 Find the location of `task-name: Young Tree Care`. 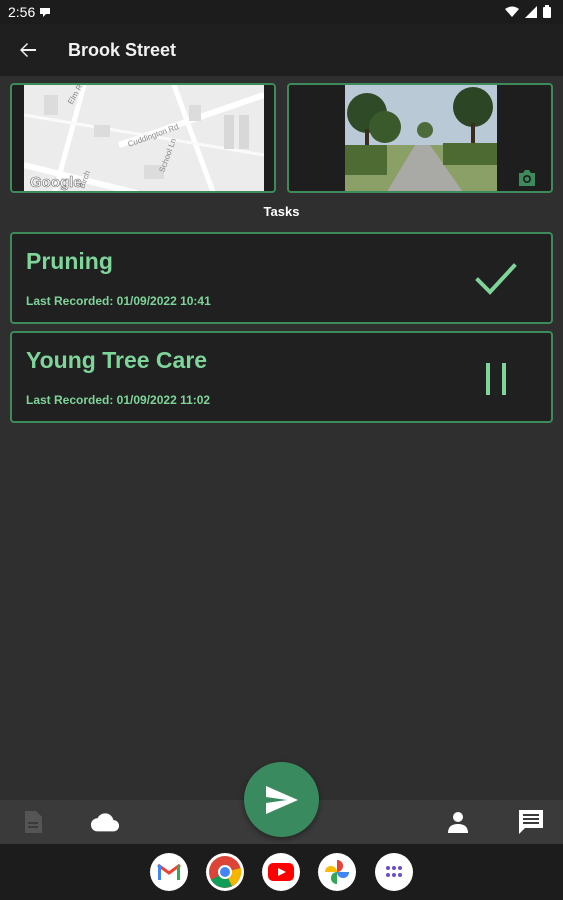

task-name: Young Tree Care is located at coordinates (117, 360).